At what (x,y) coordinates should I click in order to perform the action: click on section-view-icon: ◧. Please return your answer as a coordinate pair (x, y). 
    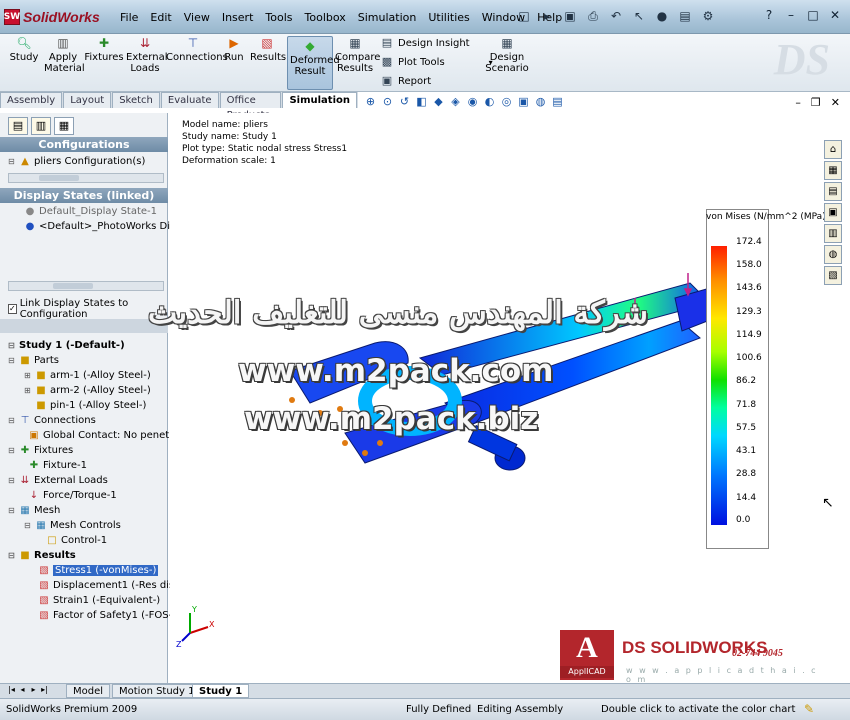
    Looking at the image, I should click on (421, 101).